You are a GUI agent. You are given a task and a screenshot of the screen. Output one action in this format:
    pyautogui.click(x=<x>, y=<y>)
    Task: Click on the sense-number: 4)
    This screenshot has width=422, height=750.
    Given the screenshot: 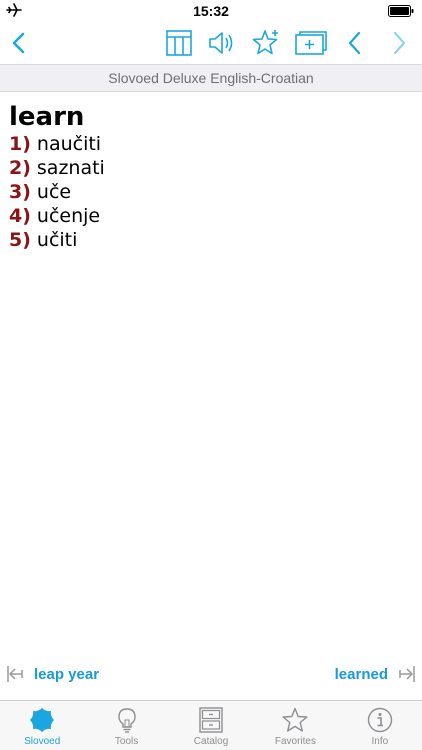 What is the action you would take?
    pyautogui.click(x=20, y=216)
    